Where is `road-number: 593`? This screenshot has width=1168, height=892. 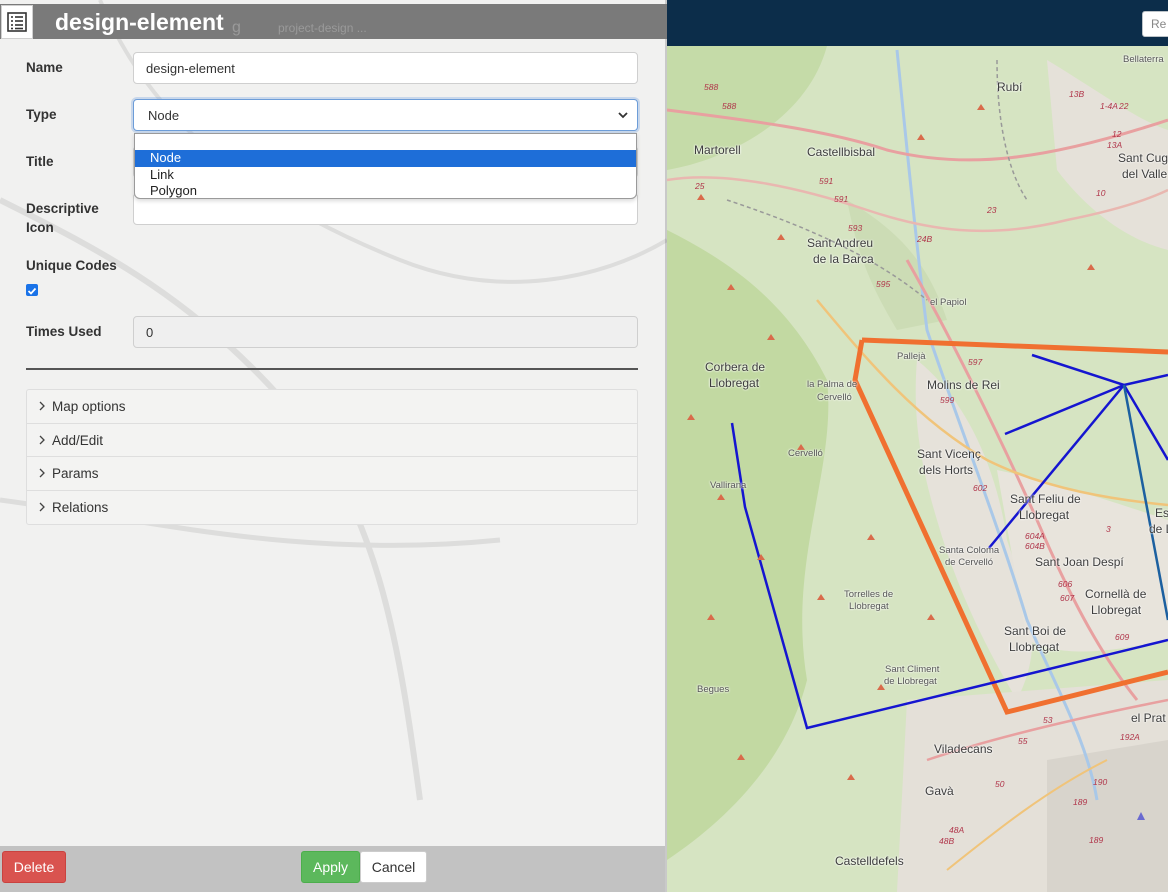 road-number: 593 is located at coordinates (855, 228).